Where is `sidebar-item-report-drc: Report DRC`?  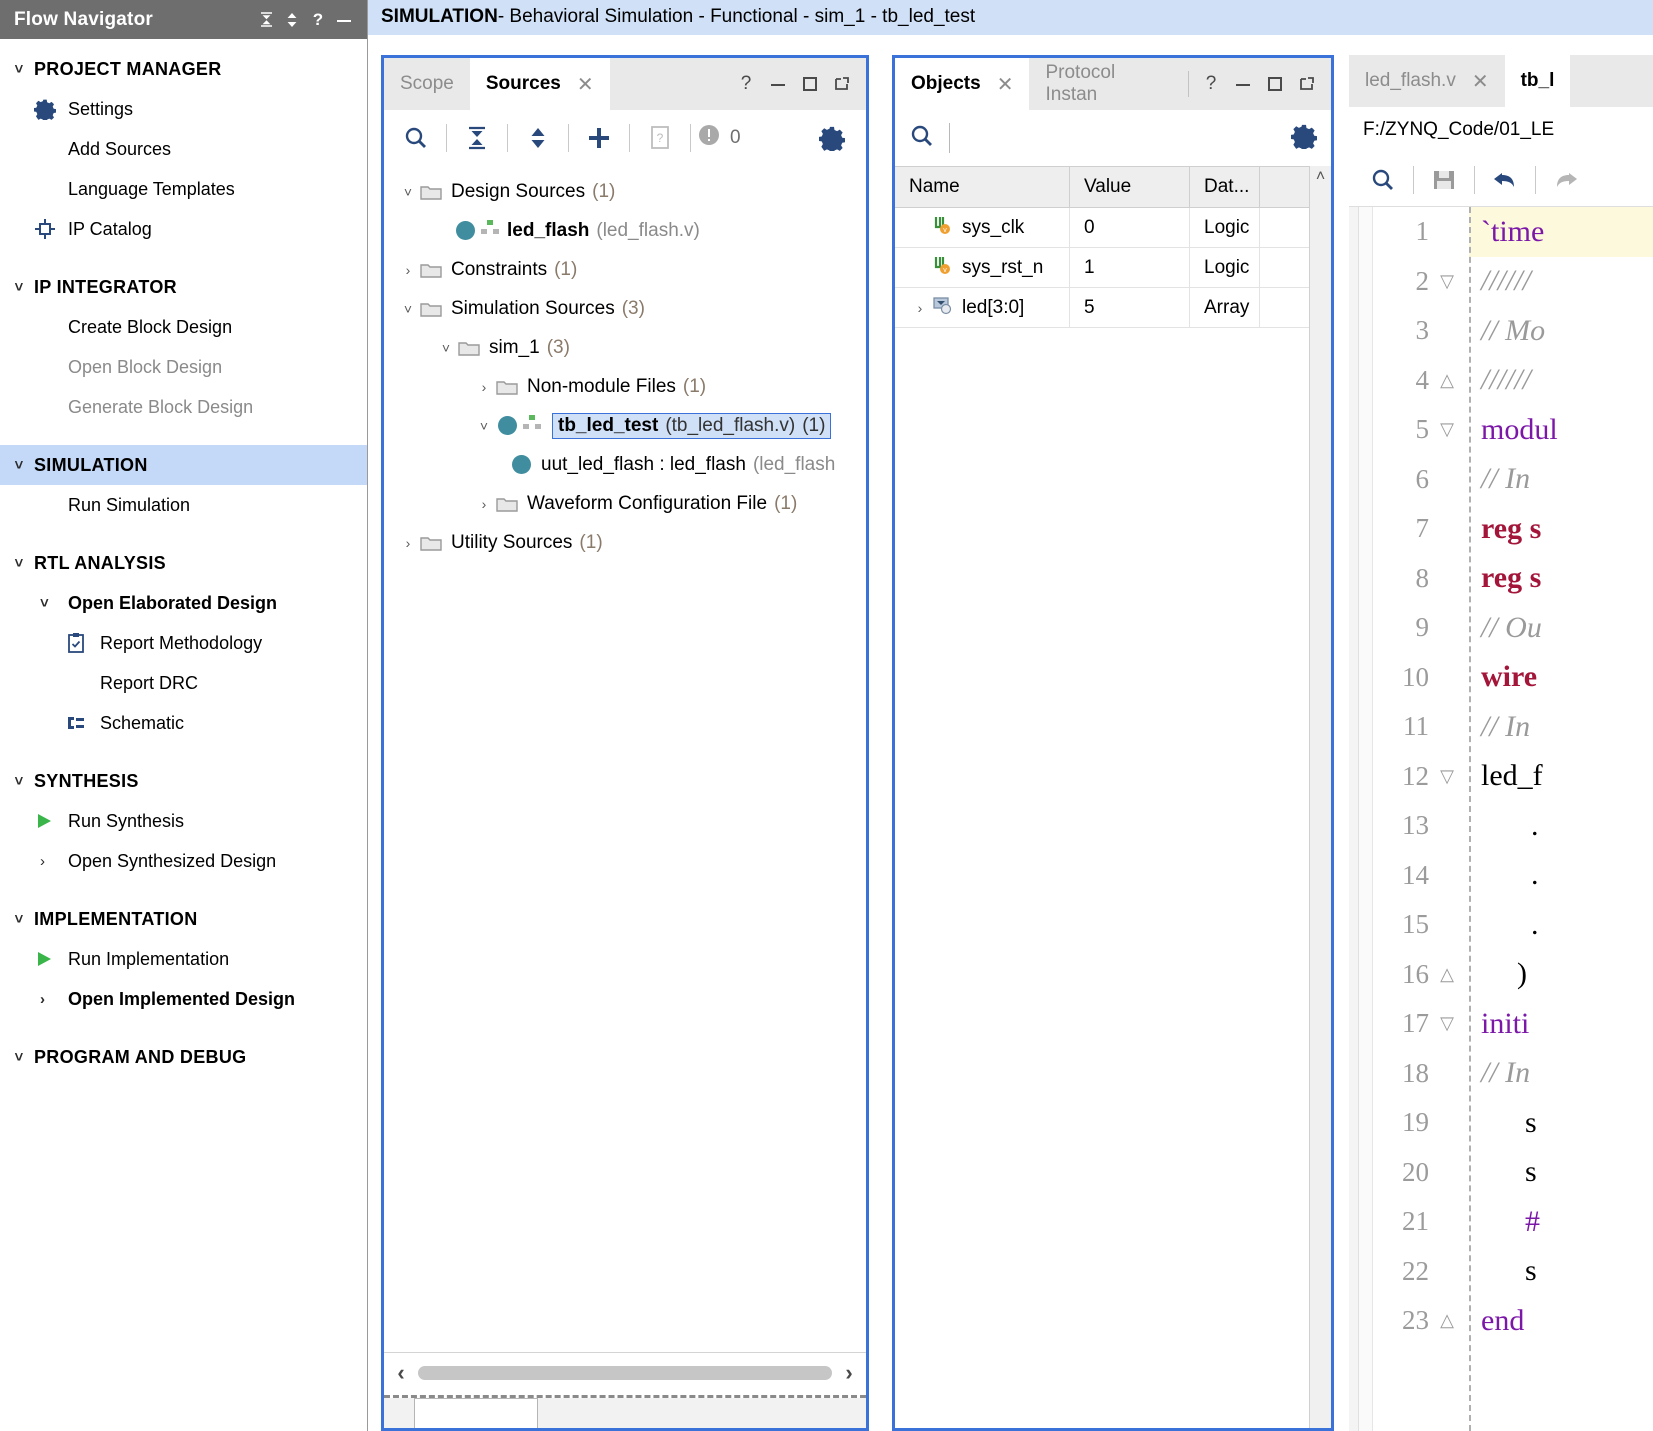 sidebar-item-report-drc: Report DRC is located at coordinates (183, 683).